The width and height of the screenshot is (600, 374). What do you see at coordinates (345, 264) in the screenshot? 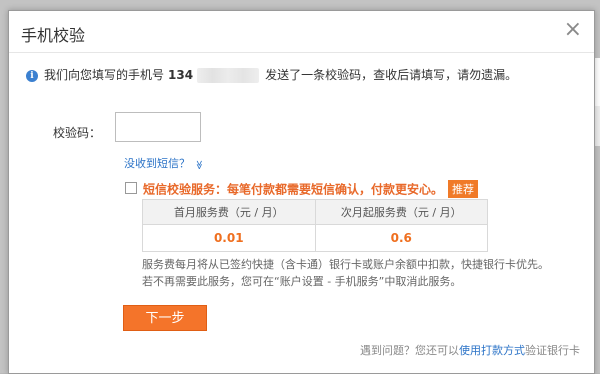
I see `fee-description-line: 服务费每月将从已签约快捷（含卡通）银行卡或账户余额中扣款，快捷银行卡优先。` at bounding box center [345, 264].